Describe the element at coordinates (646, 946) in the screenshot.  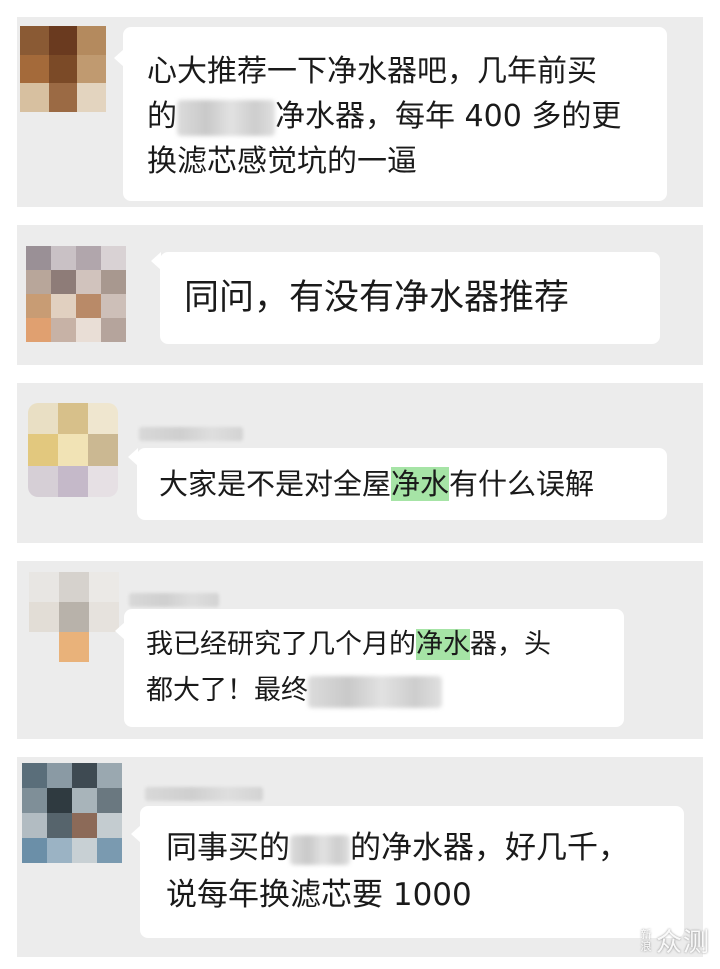
I see `watermark-small-bottom: 浪` at that location.